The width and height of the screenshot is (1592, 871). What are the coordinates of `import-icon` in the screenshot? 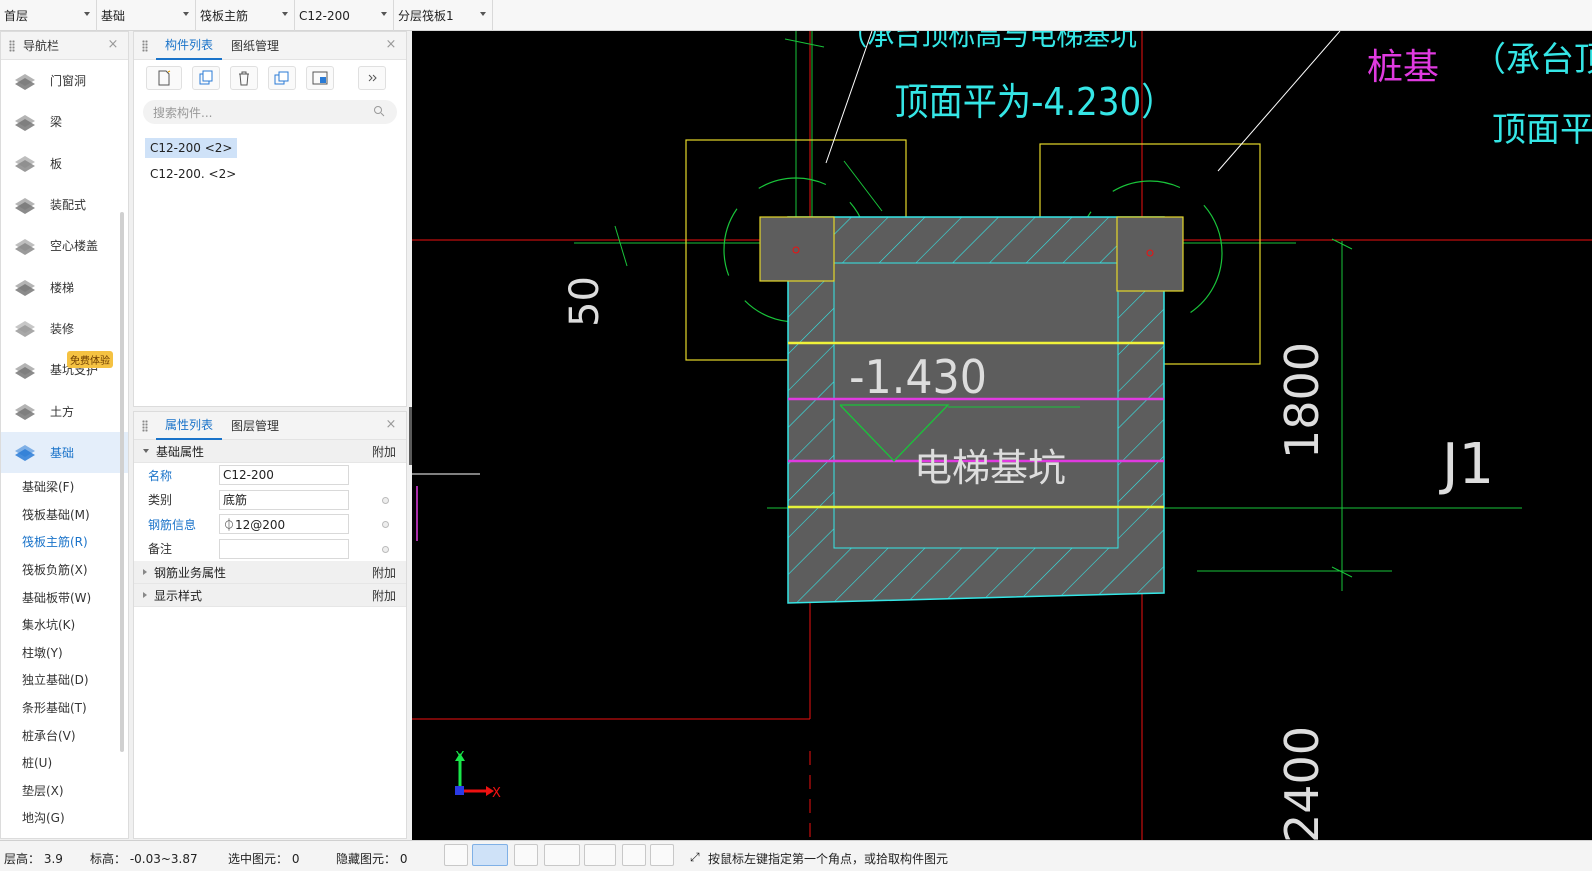 It's located at (320, 78).